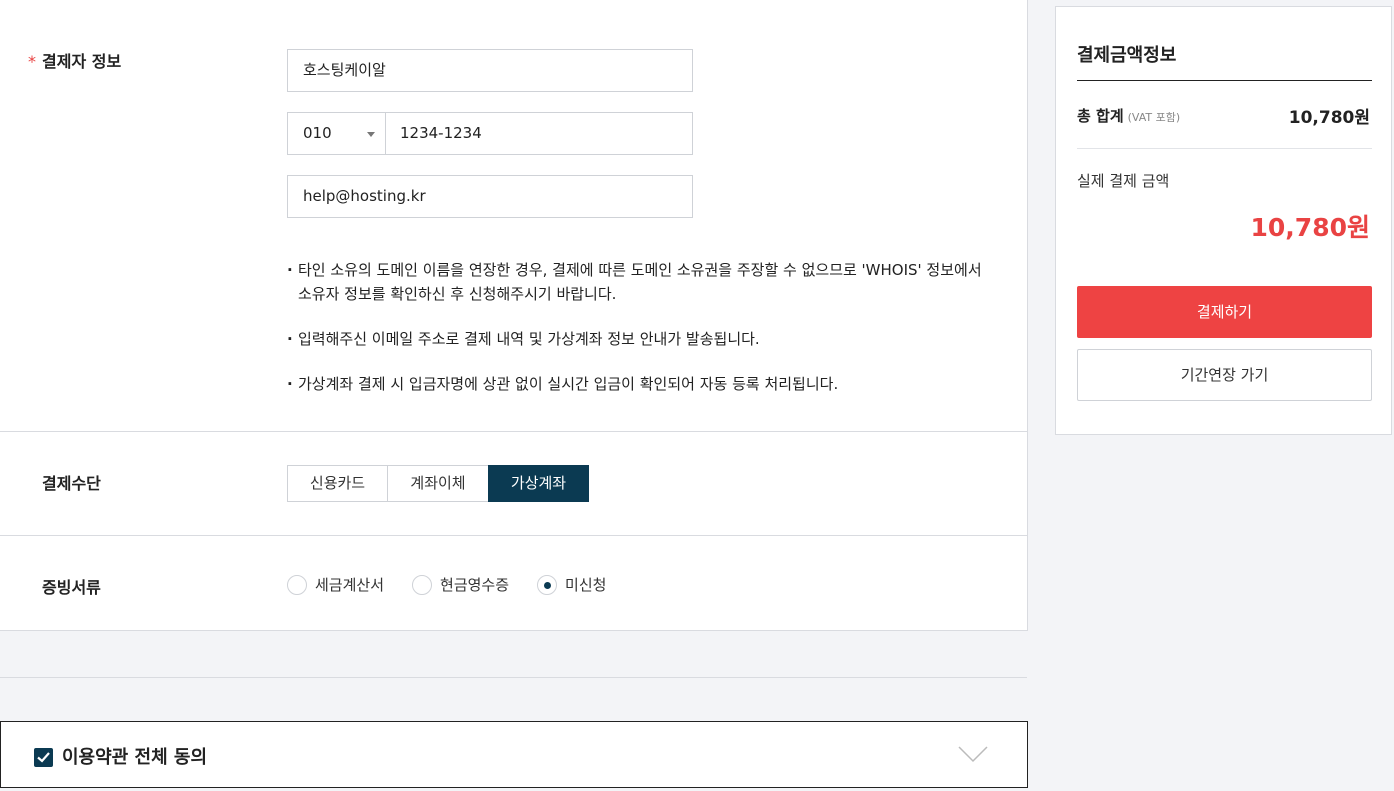 This screenshot has width=1394, height=791. I want to click on radio-cash-receipt: 현금영수증, so click(460, 584).